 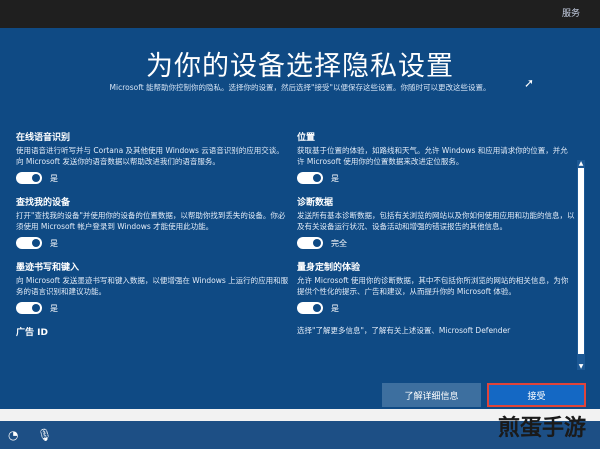 I want to click on mouse-cursor-icon: ➚, so click(x=529, y=83).